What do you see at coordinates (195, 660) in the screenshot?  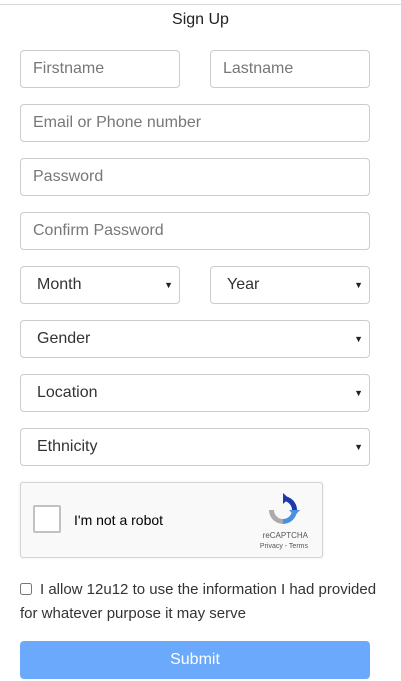 I see `submit-button: Submit` at bounding box center [195, 660].